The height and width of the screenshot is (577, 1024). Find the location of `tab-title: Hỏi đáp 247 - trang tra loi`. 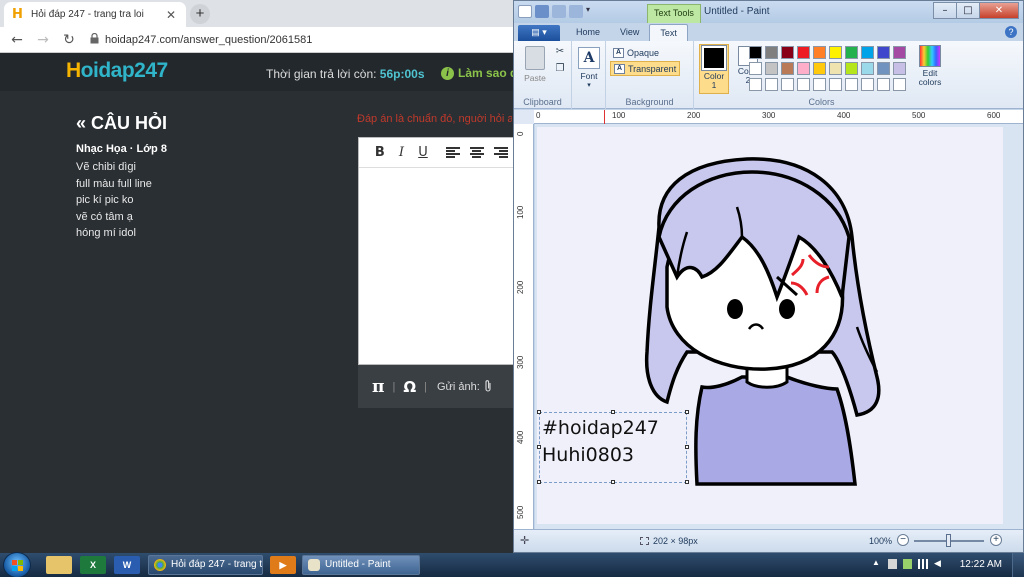

tab-title: Hỏi đáp 247 - trang tra loi is located at coordinates (87, 14).